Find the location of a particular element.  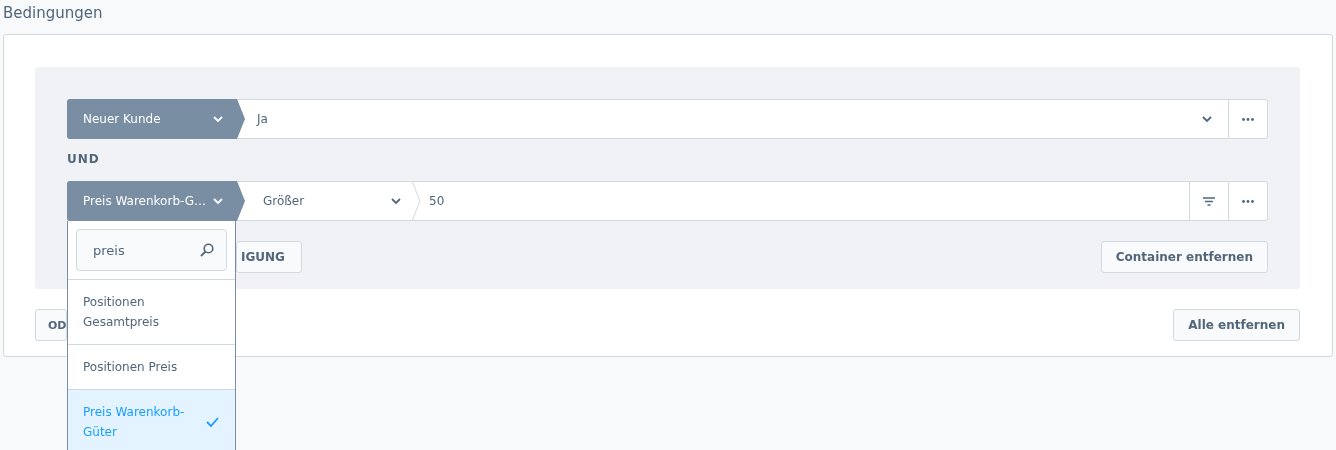

search-icon is located at coordinates (207, 250).